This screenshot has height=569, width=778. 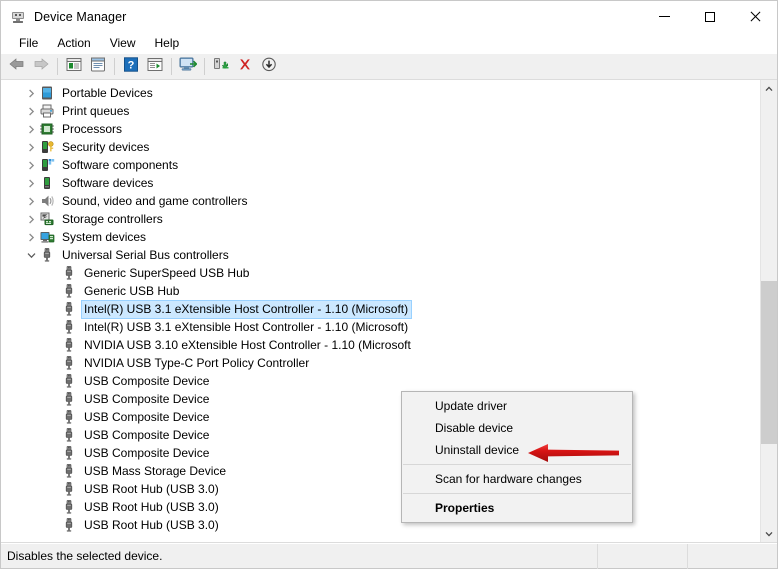 What do you see at coordinates (380, 183) in the screenshot?
I see `tree-category-row: Software devices` at bounding box center [380, 183].